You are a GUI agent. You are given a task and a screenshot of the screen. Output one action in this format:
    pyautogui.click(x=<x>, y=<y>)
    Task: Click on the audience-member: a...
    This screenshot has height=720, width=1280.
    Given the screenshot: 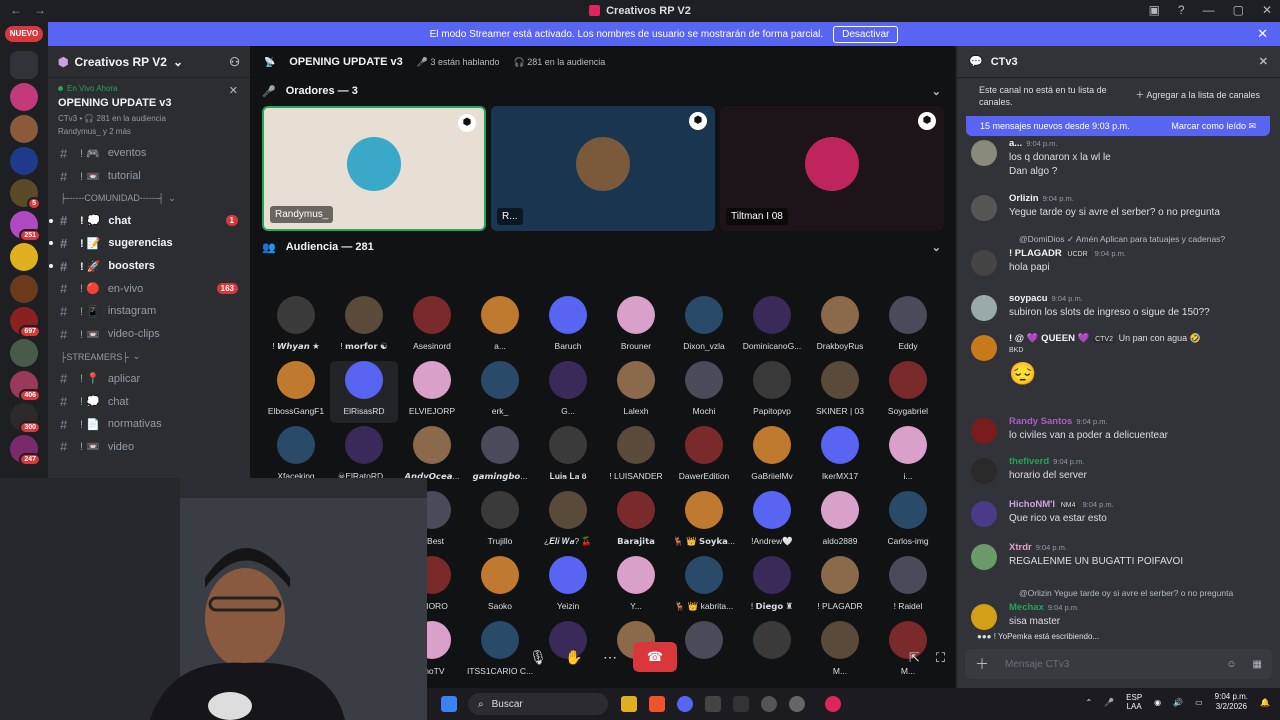 What is the action you would take?
    pyautogui.click(x=500, y=327)
    